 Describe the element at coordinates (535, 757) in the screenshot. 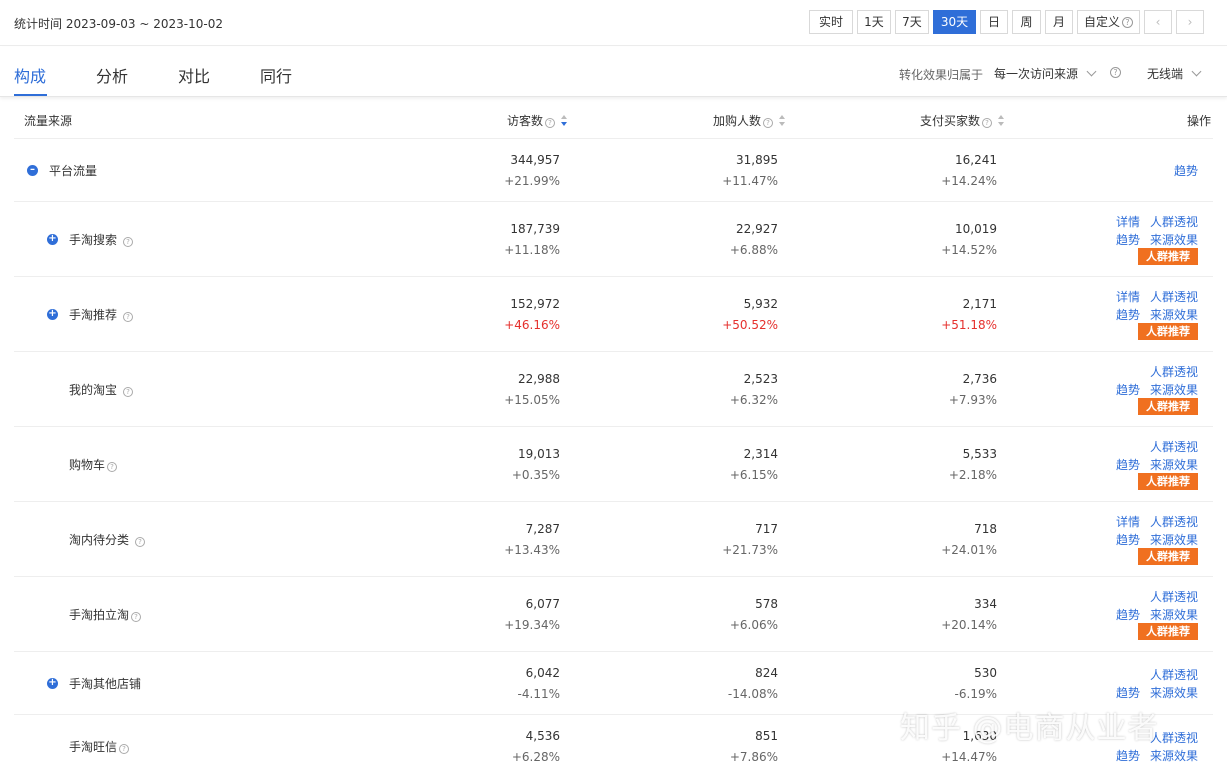

I see `visitors-change: +6.28%` at that location.